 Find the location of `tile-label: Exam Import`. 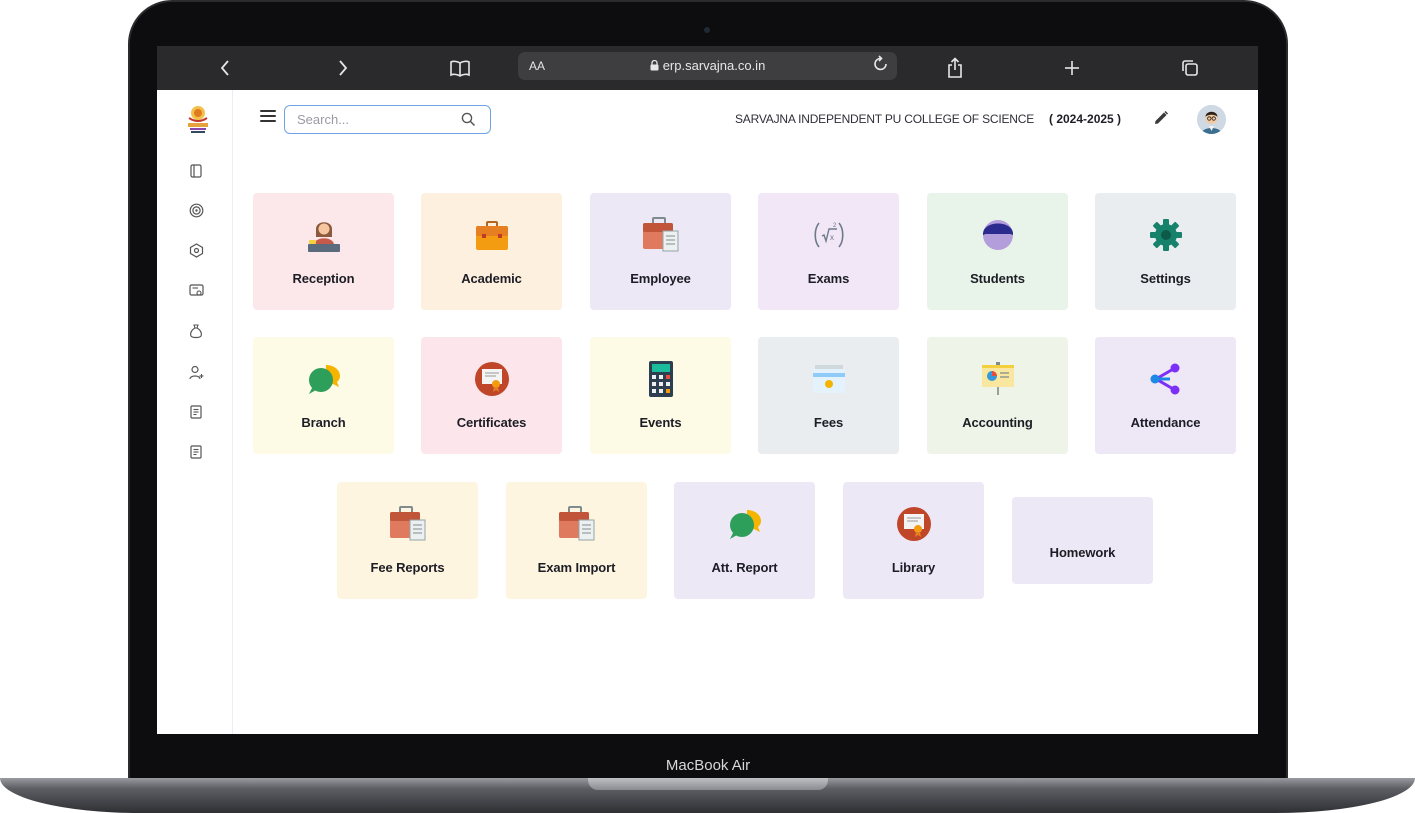

tile-label: Exam Import is located at coordinates (576, 567).